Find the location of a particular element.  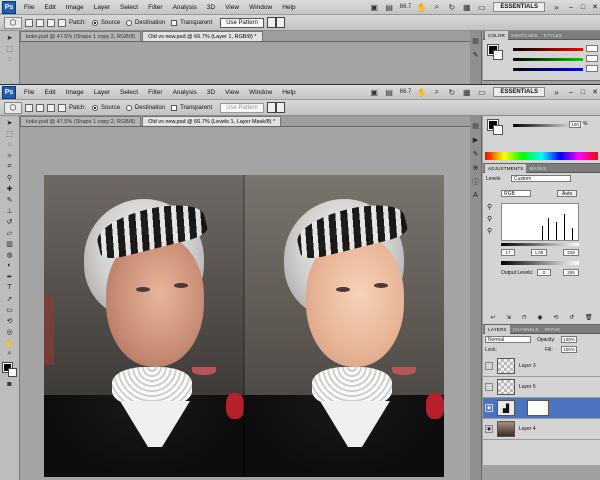

subtract-selection-icon is located at coordinates (51, 107).